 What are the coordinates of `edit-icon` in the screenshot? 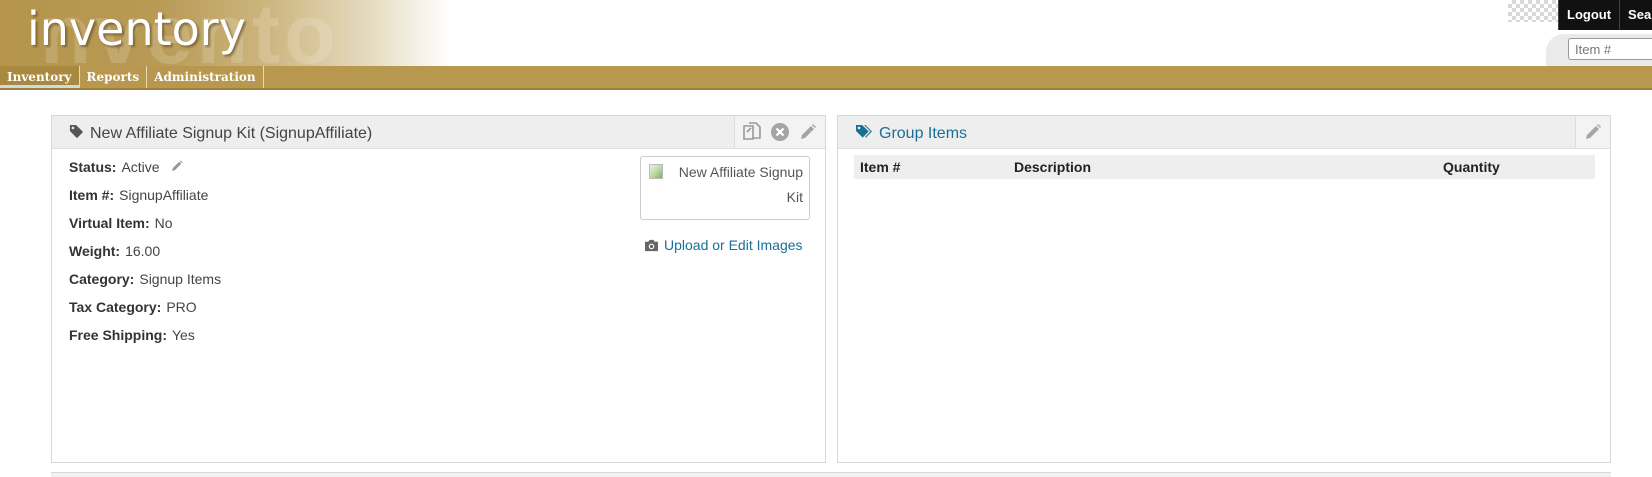 It's located at (808, 132).